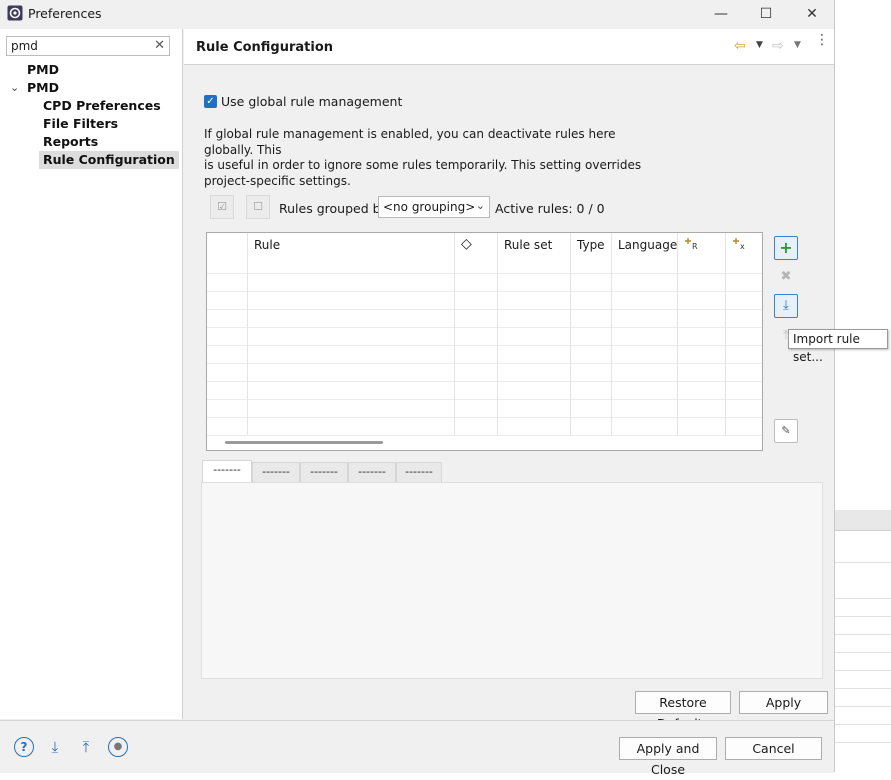 Image resolution: width=891 pixels, height=780 pixels. What do you see at coordinates (759, 45) in the screenshot?
I see `back-dropdown-icon: ▼` at bounding box center [759, 45].